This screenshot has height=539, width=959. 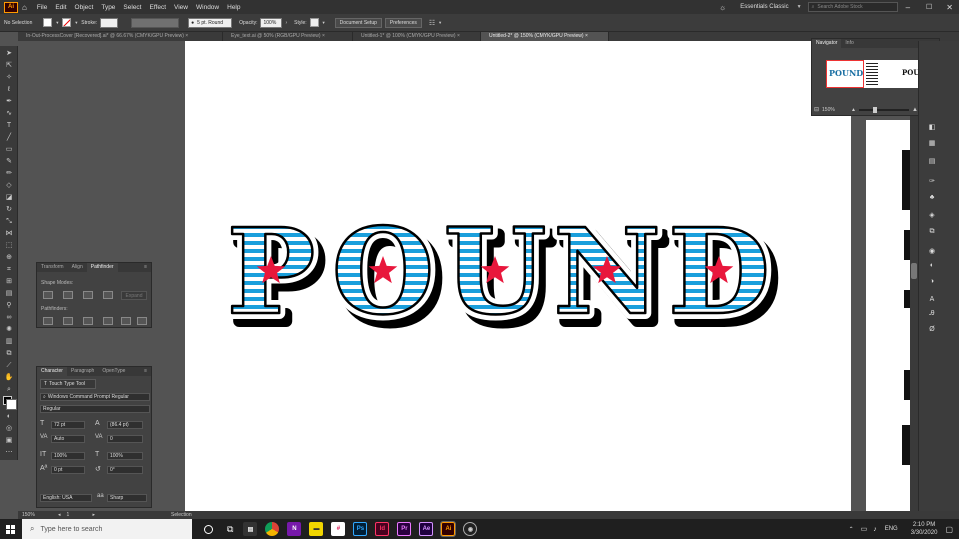 I want to click on stroke-weight-input, so click(x=109, y=22).